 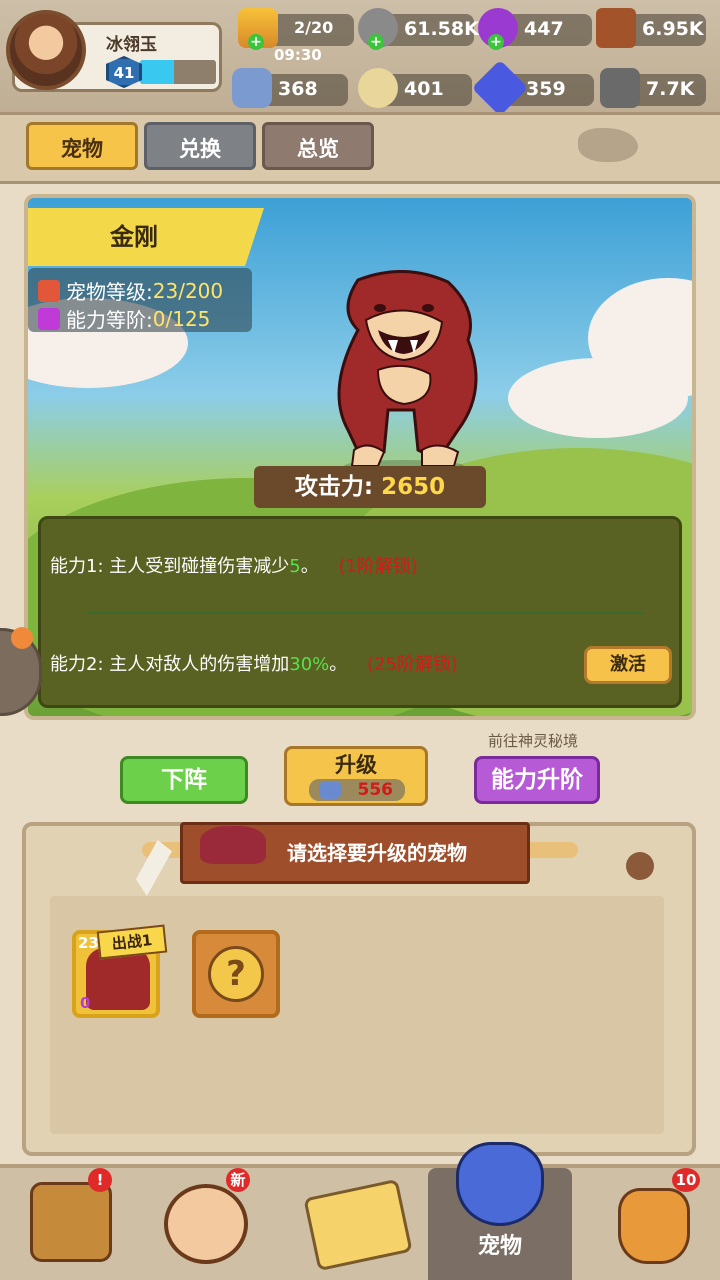 I want to click on upgrade-button: 升级 556, so click(x=356, y=776).